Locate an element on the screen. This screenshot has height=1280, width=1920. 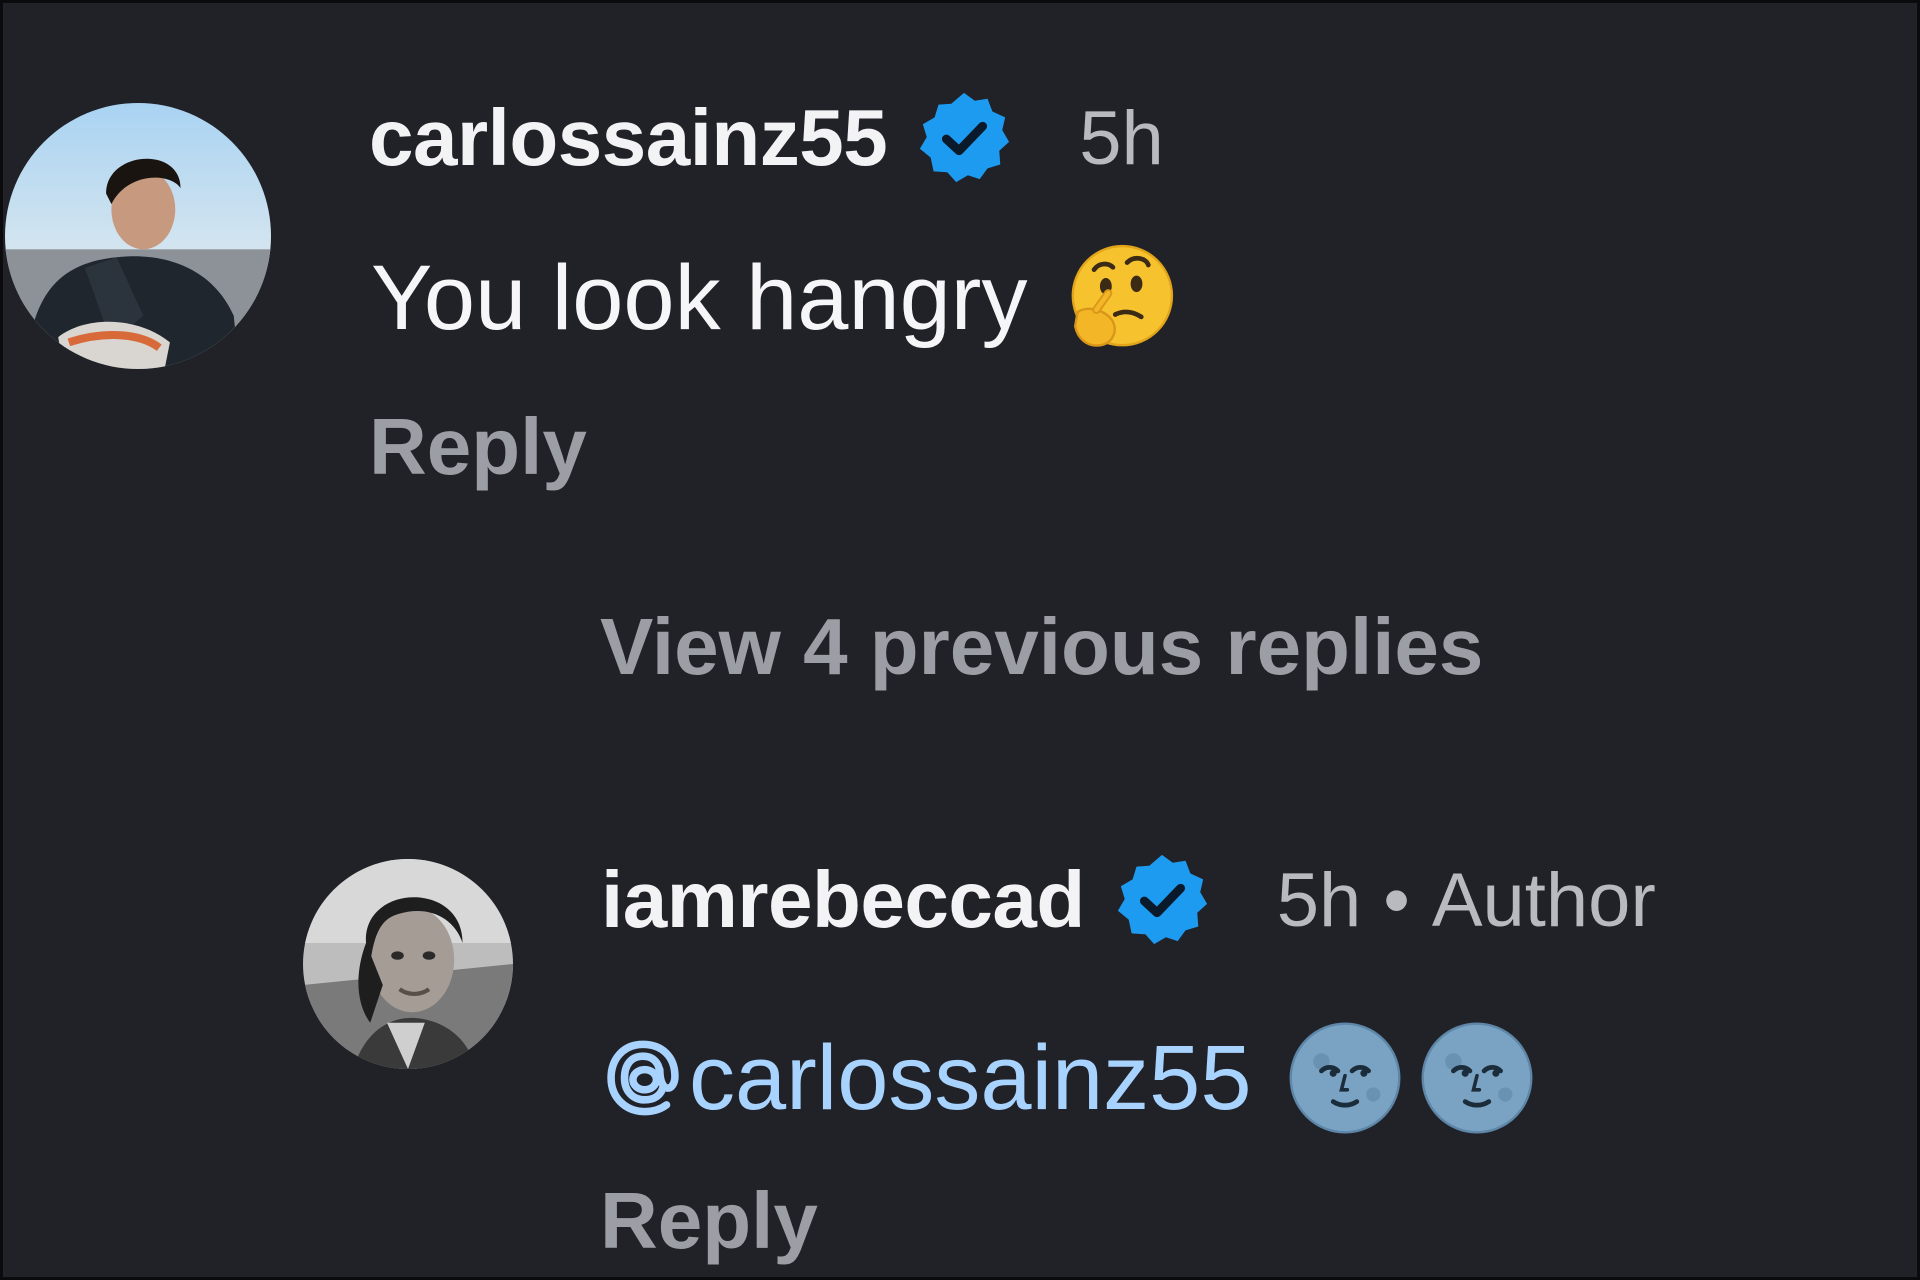
mention-text: carlossainz55 is located at coordinates (970, 1077).